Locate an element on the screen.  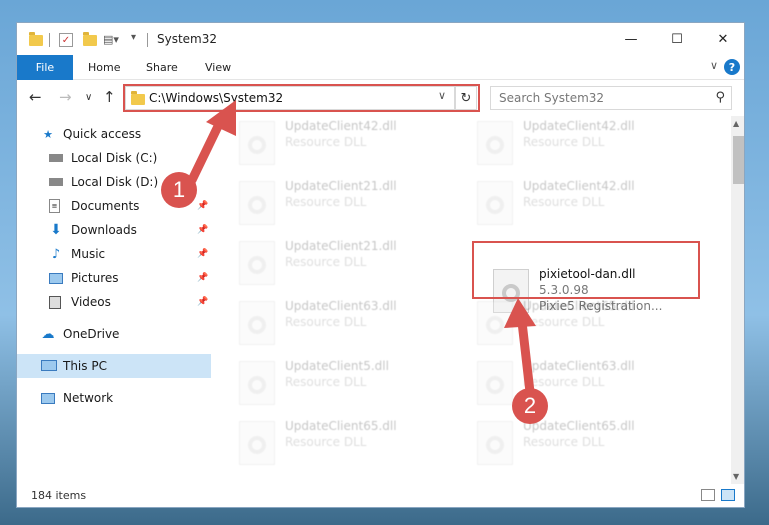
details-view-icon is located at coordinates (708, 495).